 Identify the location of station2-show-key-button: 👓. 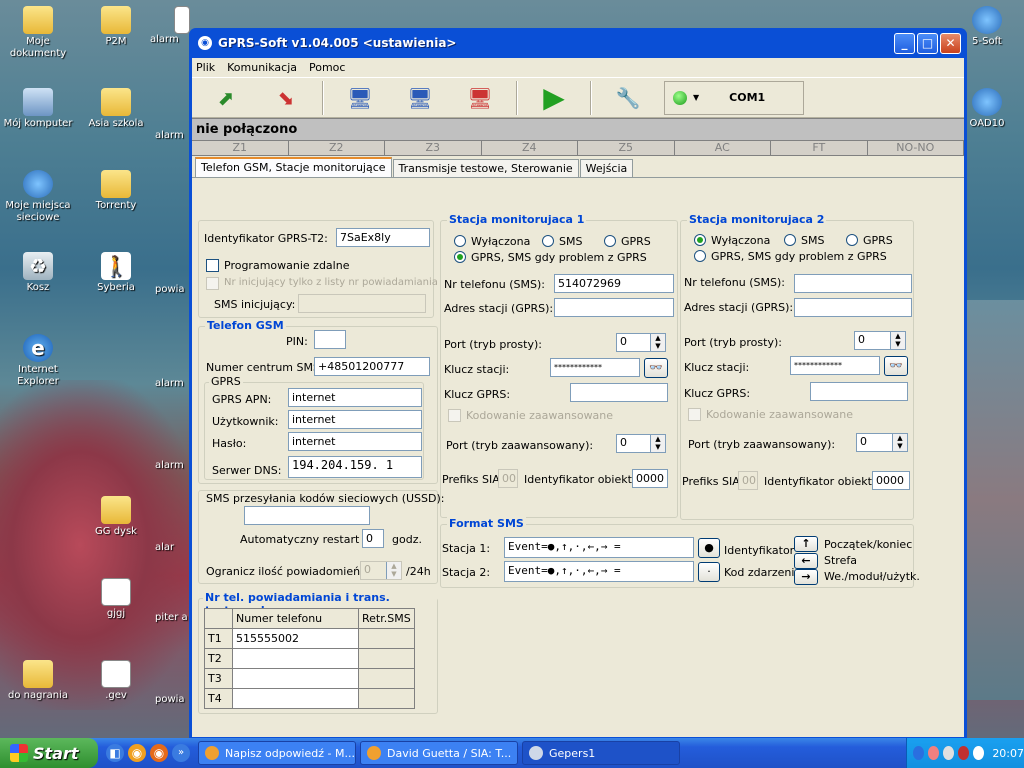
(896, 366).